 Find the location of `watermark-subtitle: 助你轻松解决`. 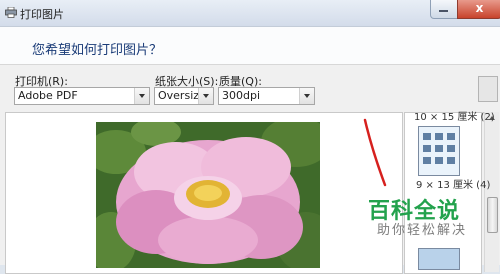

watermark-subtitle: 助你轻松解决 is located at coordinates (422, 230).